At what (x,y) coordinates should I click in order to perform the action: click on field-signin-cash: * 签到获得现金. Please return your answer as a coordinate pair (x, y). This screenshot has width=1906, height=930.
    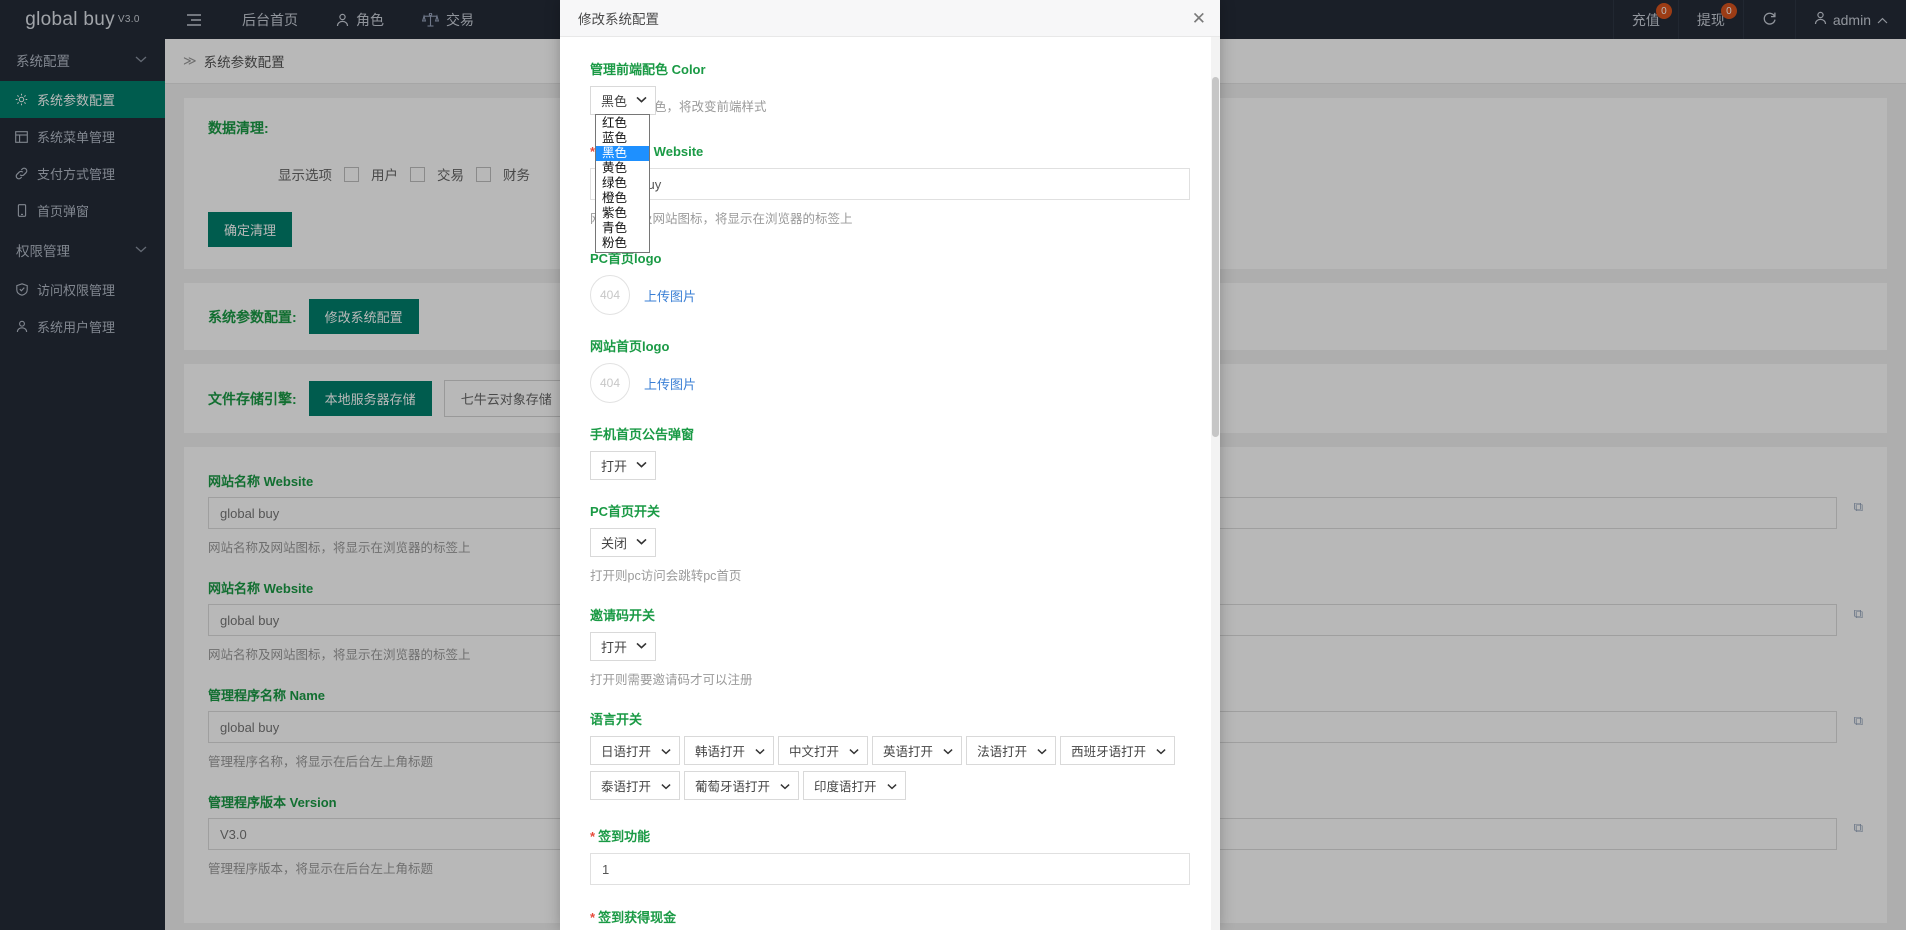
    Looking at the image, I should click on (890, 918).